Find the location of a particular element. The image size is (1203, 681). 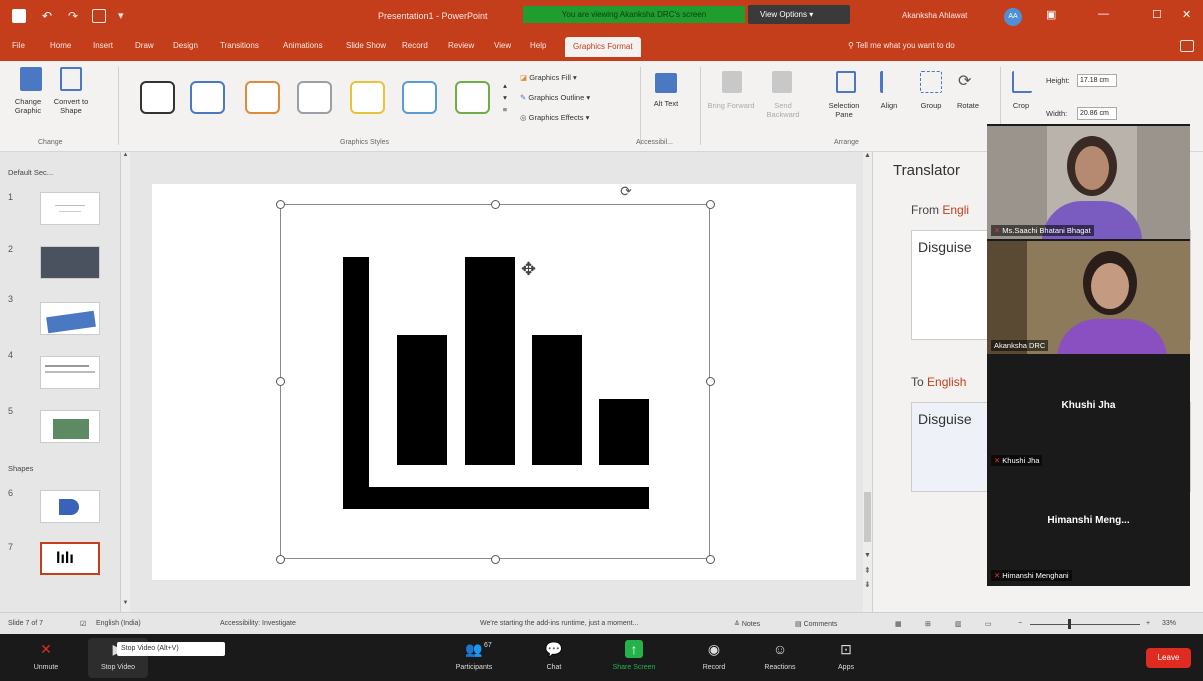

slideshow-view-icon: ▭ is located at coordinates (988, 624).